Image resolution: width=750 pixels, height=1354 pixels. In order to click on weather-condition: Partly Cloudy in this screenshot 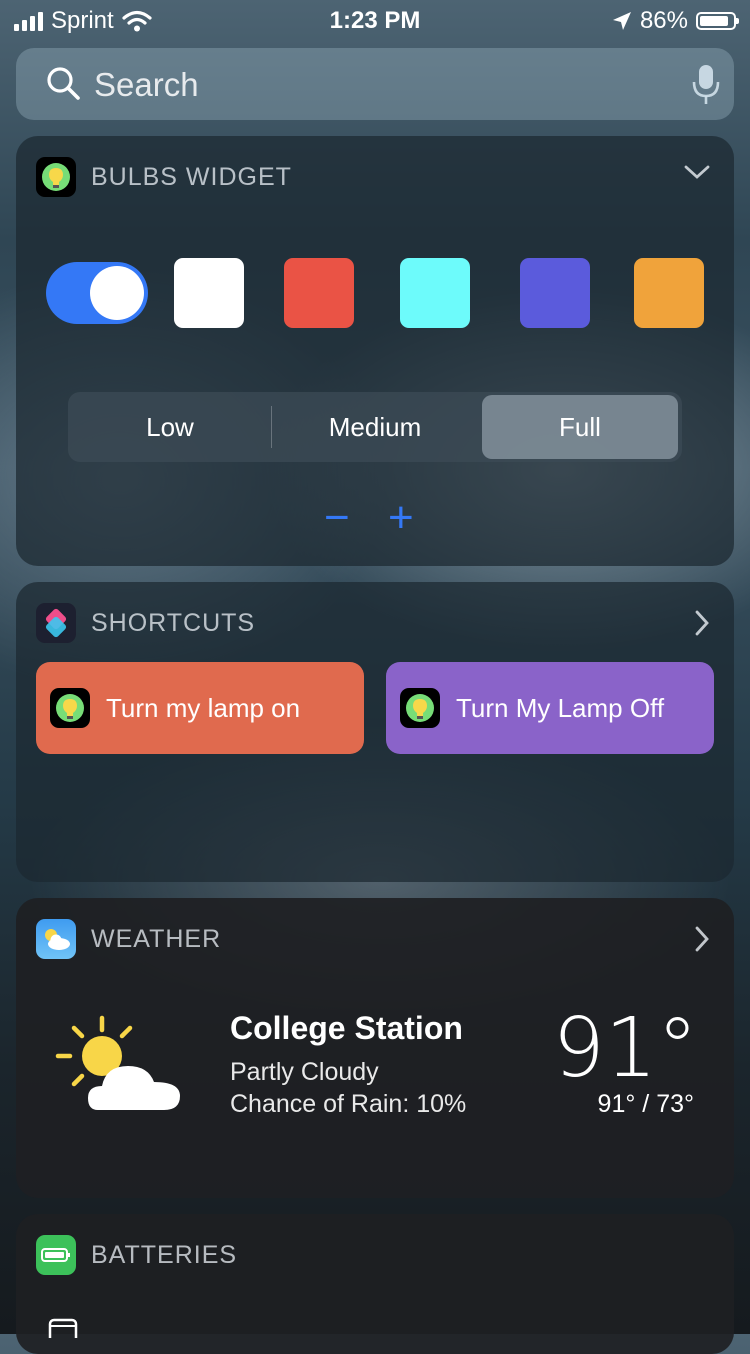, I will do `click(304, 1072)`.